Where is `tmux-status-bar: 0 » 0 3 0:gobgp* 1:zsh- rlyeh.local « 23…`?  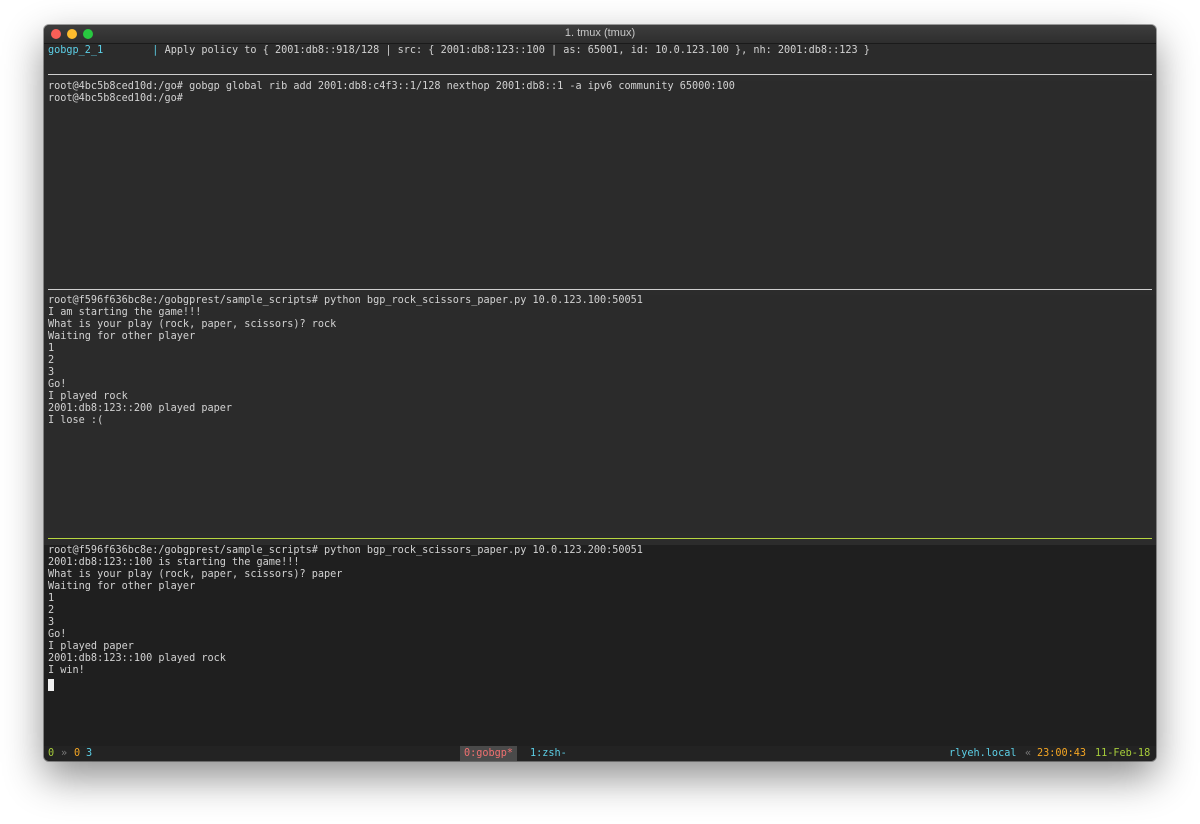
tmux-status-bar: 0 » 0 3 0:gobgp* 1:zsh- rlyeh.local « 23… is located at coordinates (600, 753).